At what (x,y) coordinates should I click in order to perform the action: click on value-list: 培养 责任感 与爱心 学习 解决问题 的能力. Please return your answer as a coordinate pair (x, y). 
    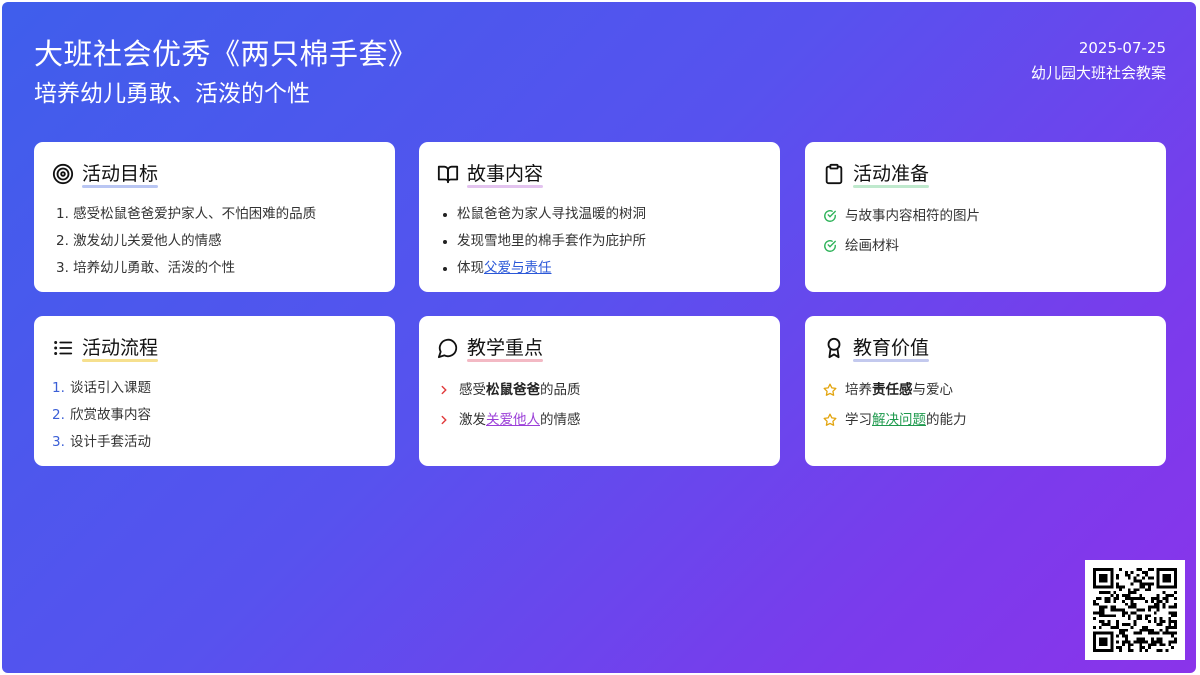
    Looking at the image, I should click on (985, 405).